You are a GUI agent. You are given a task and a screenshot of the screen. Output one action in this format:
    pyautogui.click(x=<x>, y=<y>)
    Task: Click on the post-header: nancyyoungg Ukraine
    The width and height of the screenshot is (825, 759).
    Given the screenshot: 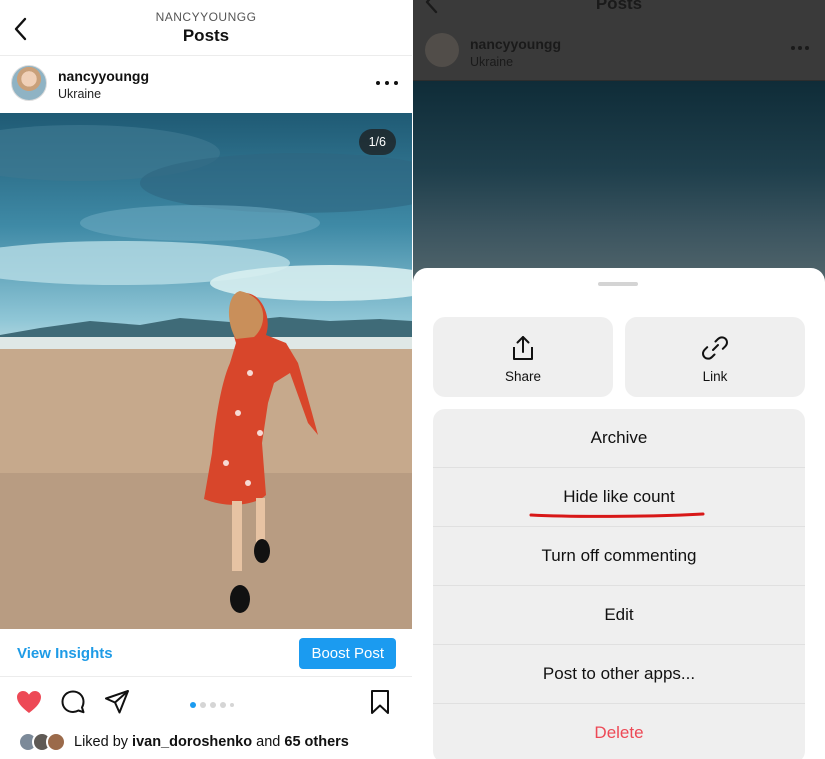 What is the action you would take?
    pyautogui.click(x=206, y=84)
    